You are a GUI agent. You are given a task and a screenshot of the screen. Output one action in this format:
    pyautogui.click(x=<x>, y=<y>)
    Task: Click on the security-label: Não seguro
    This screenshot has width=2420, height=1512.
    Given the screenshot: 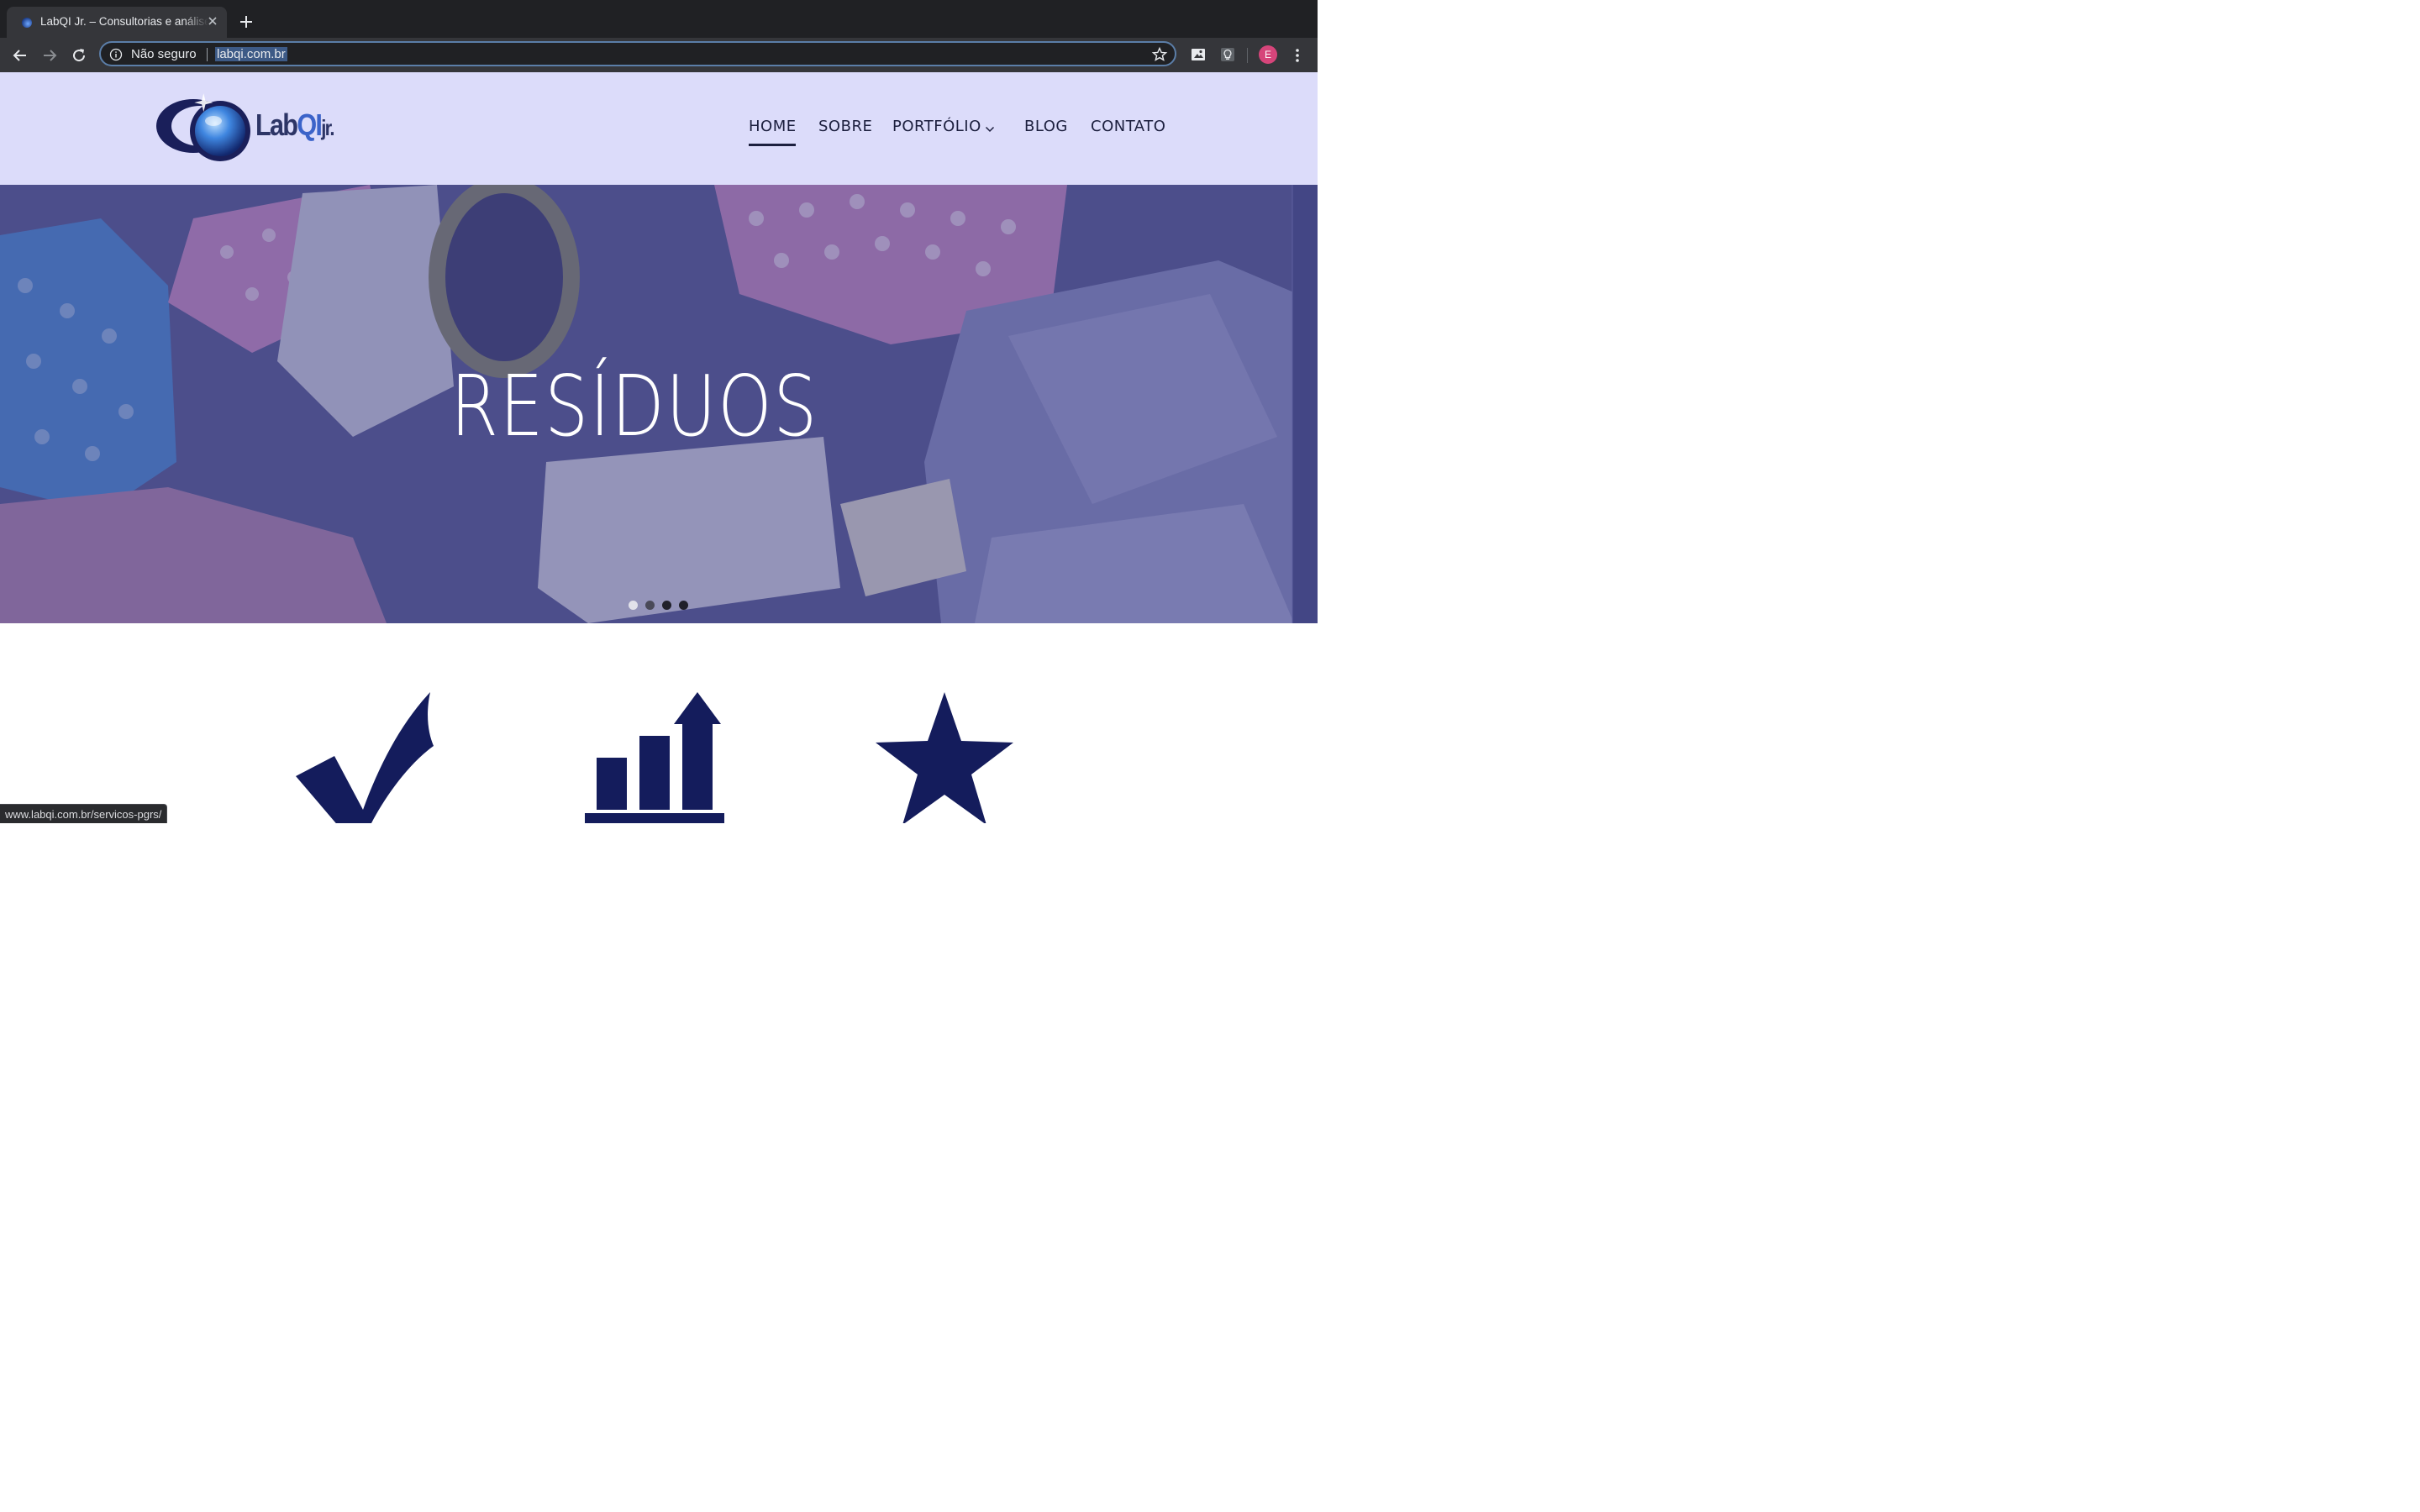 What is the action you would take?
    pyautogui.click(x=164, y=54)
    